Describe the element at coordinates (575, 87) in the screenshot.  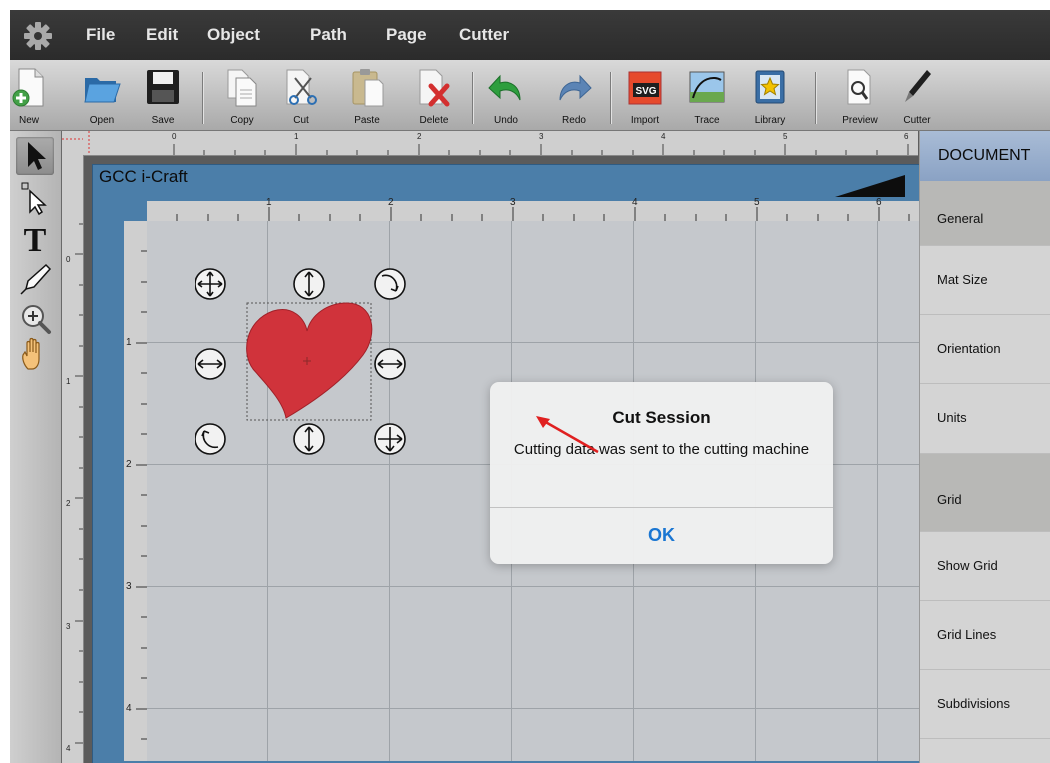
I see `redo-arrow-icon` at that location.